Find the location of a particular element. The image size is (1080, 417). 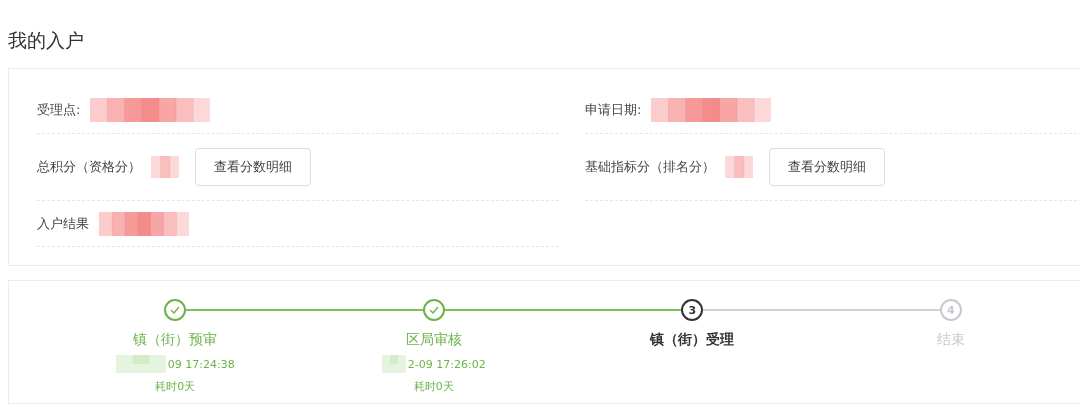

step-time: 09 17:24:38 is located at coordinates (201, 364).